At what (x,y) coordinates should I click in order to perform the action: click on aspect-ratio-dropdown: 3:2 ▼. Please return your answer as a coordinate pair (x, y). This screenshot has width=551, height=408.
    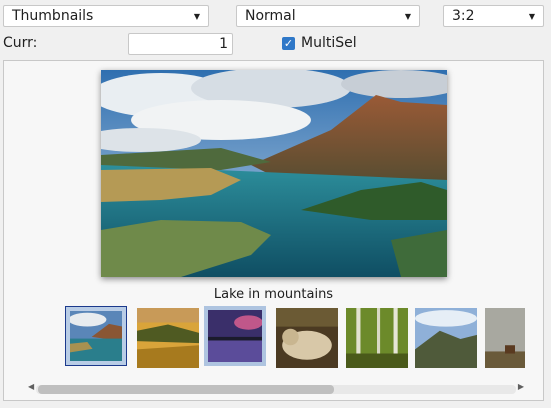
    Looking at the image, I should click on (493, 16).